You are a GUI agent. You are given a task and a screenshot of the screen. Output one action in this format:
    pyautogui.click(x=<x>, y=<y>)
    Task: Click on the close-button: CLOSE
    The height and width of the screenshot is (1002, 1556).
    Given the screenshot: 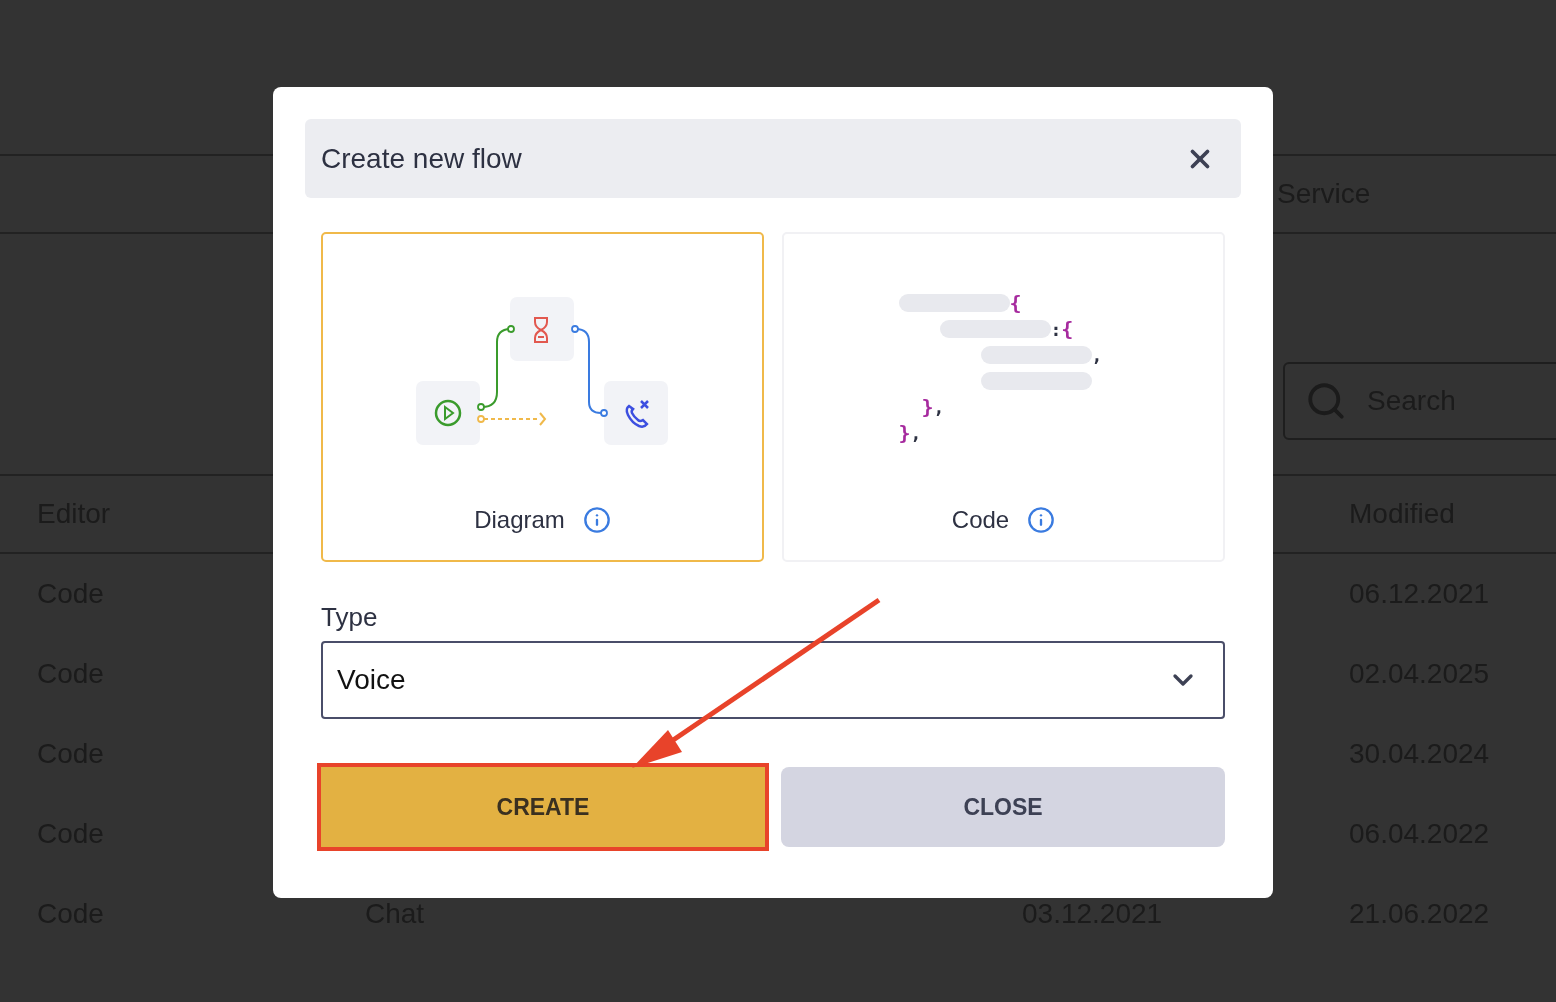 What is the action you would take?
    pyautogui.click(x=1003, y=807)
    